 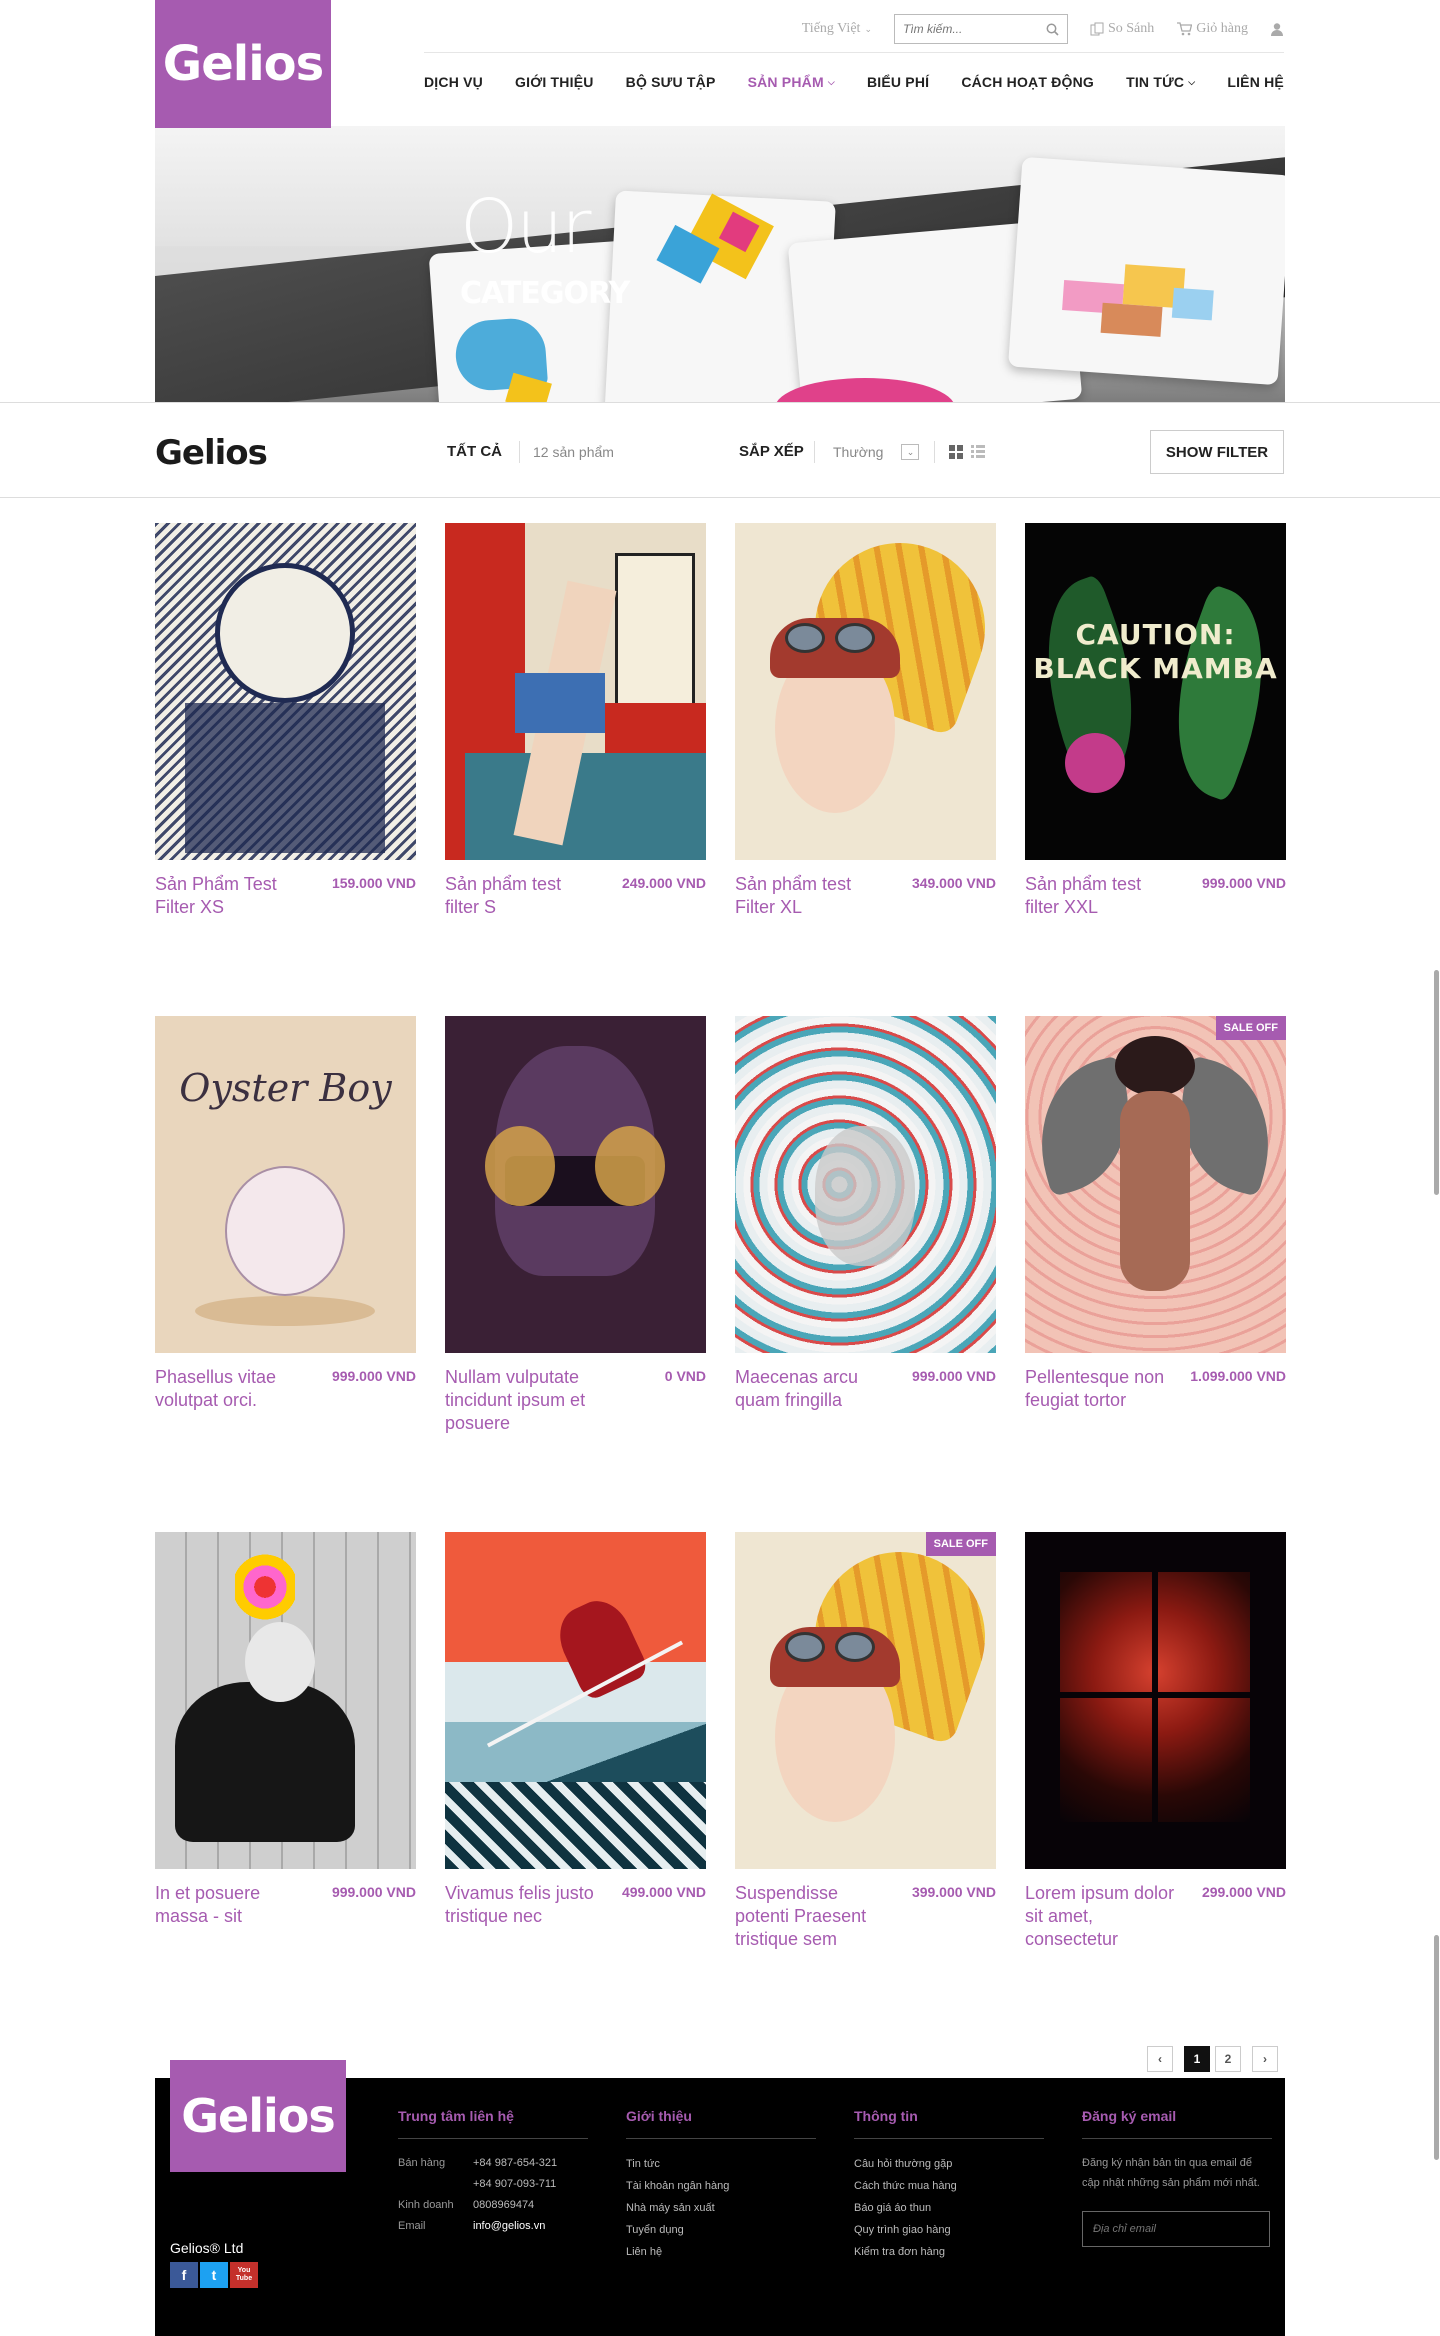 What do you see at coordinates (1265, 2059) in the screenshot?
I see `next-page-button: ›` at bounding box center [1265, 2059].